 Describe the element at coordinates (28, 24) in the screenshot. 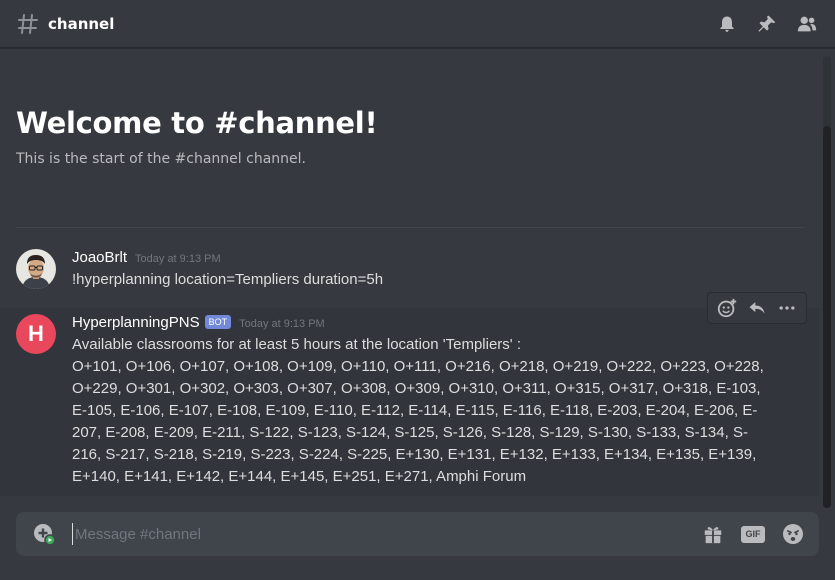

I see `hash-icon` at that location.